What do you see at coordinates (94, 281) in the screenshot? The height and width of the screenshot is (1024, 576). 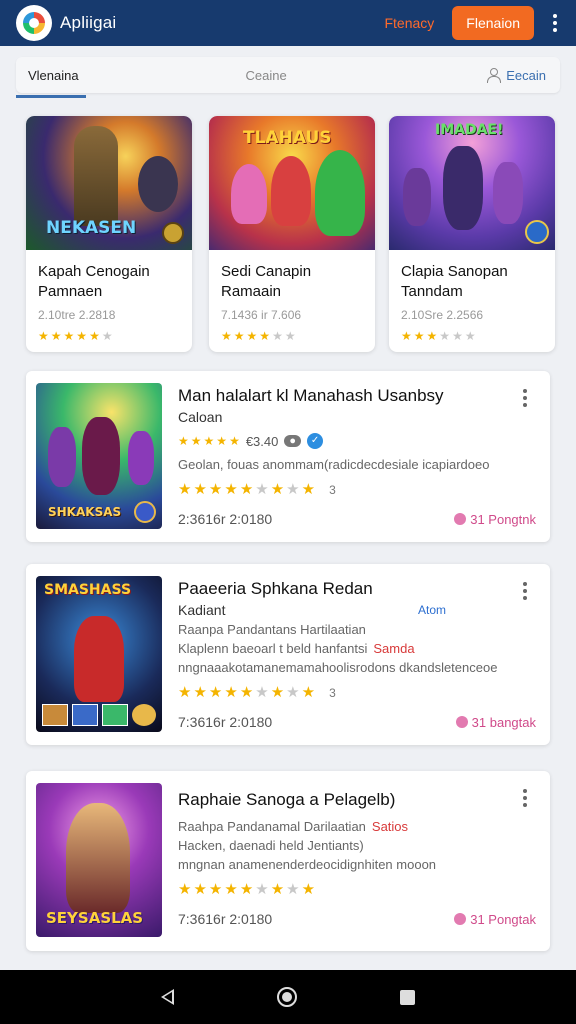 I see `game-title: Kapah Cenogain Pamnaen` at bounding box center [94, 281].